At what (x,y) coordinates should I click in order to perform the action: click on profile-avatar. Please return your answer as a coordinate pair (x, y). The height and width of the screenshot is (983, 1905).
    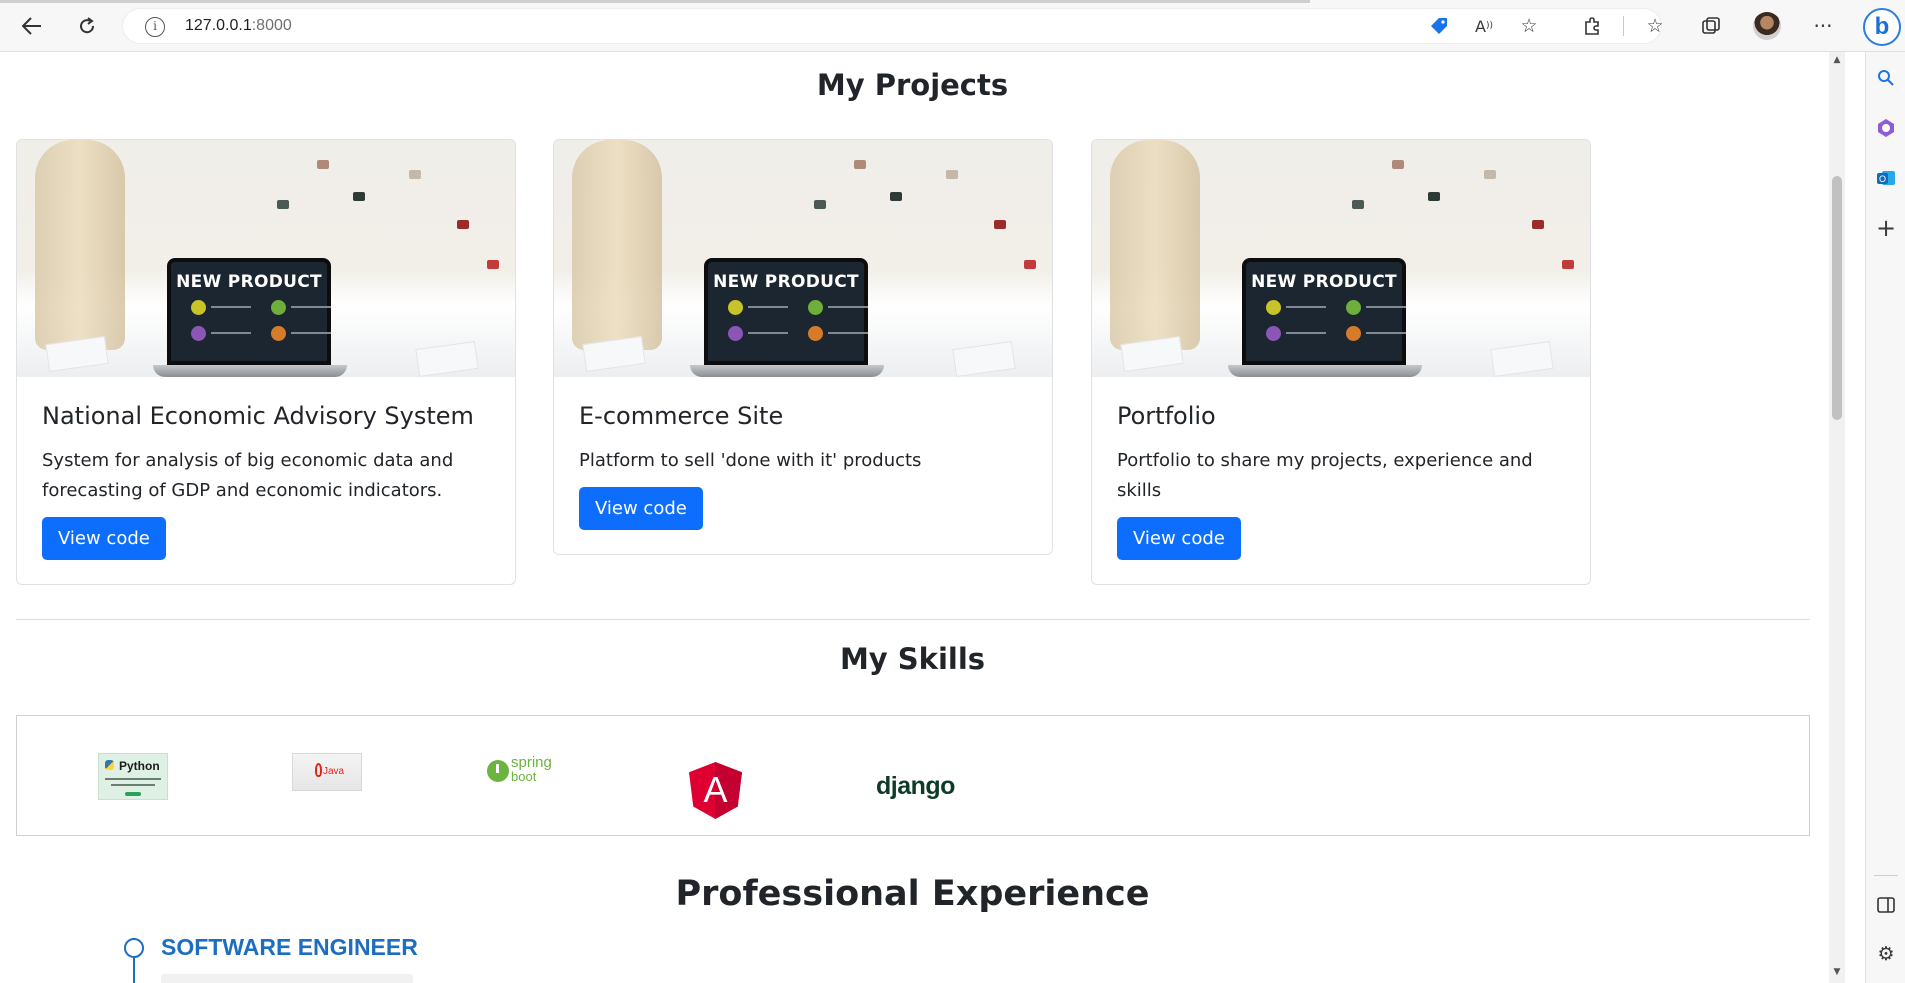
    Looking at the image, I should click on (1767, 26).